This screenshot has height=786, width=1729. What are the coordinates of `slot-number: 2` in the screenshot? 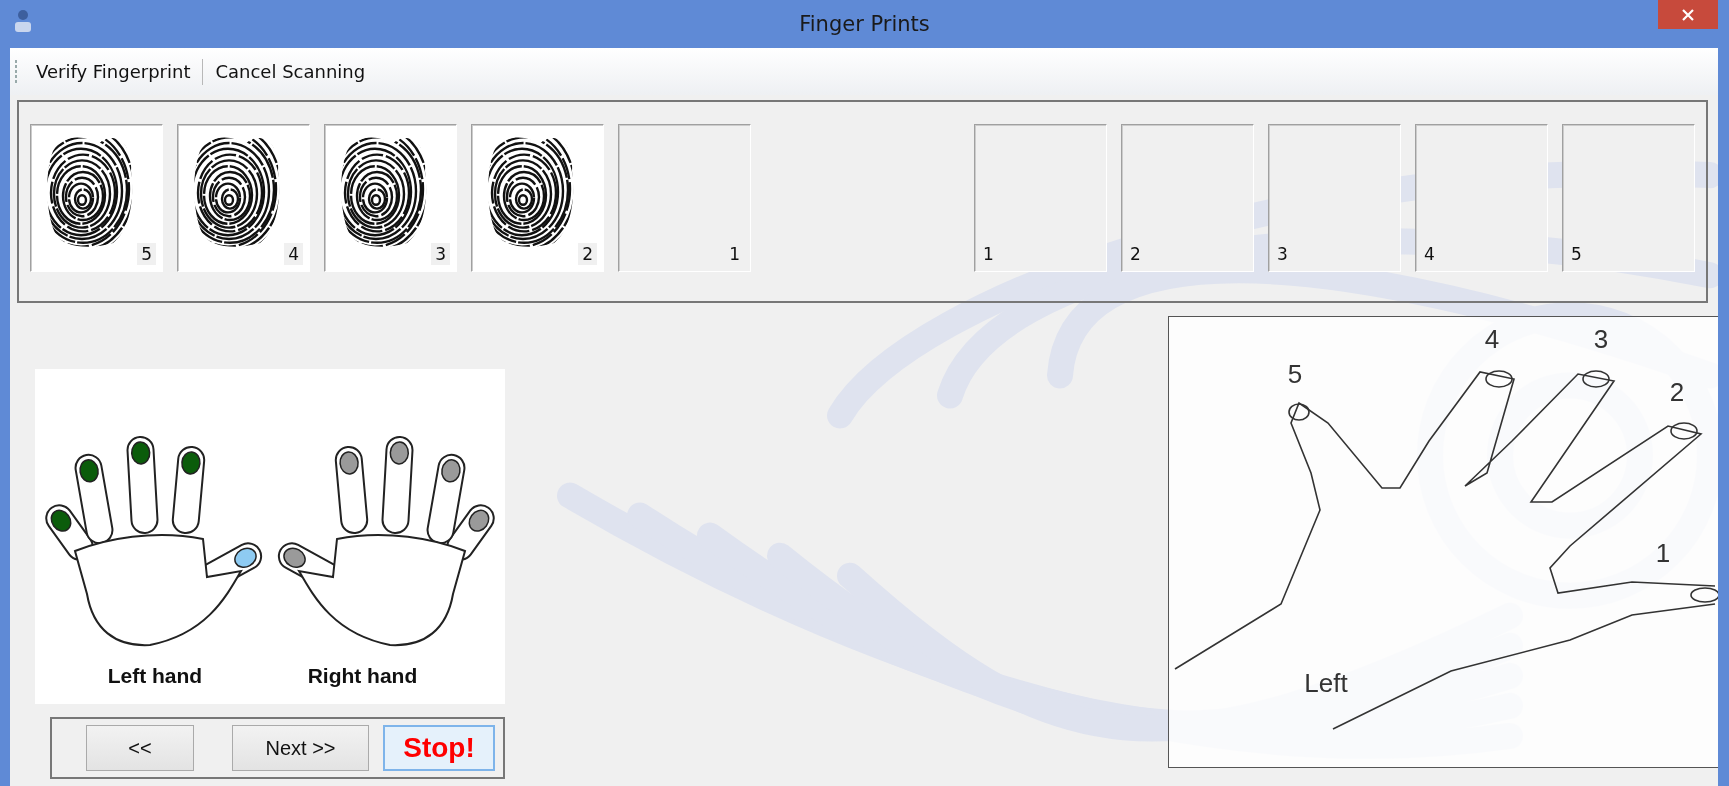 It's located at (587, 254).